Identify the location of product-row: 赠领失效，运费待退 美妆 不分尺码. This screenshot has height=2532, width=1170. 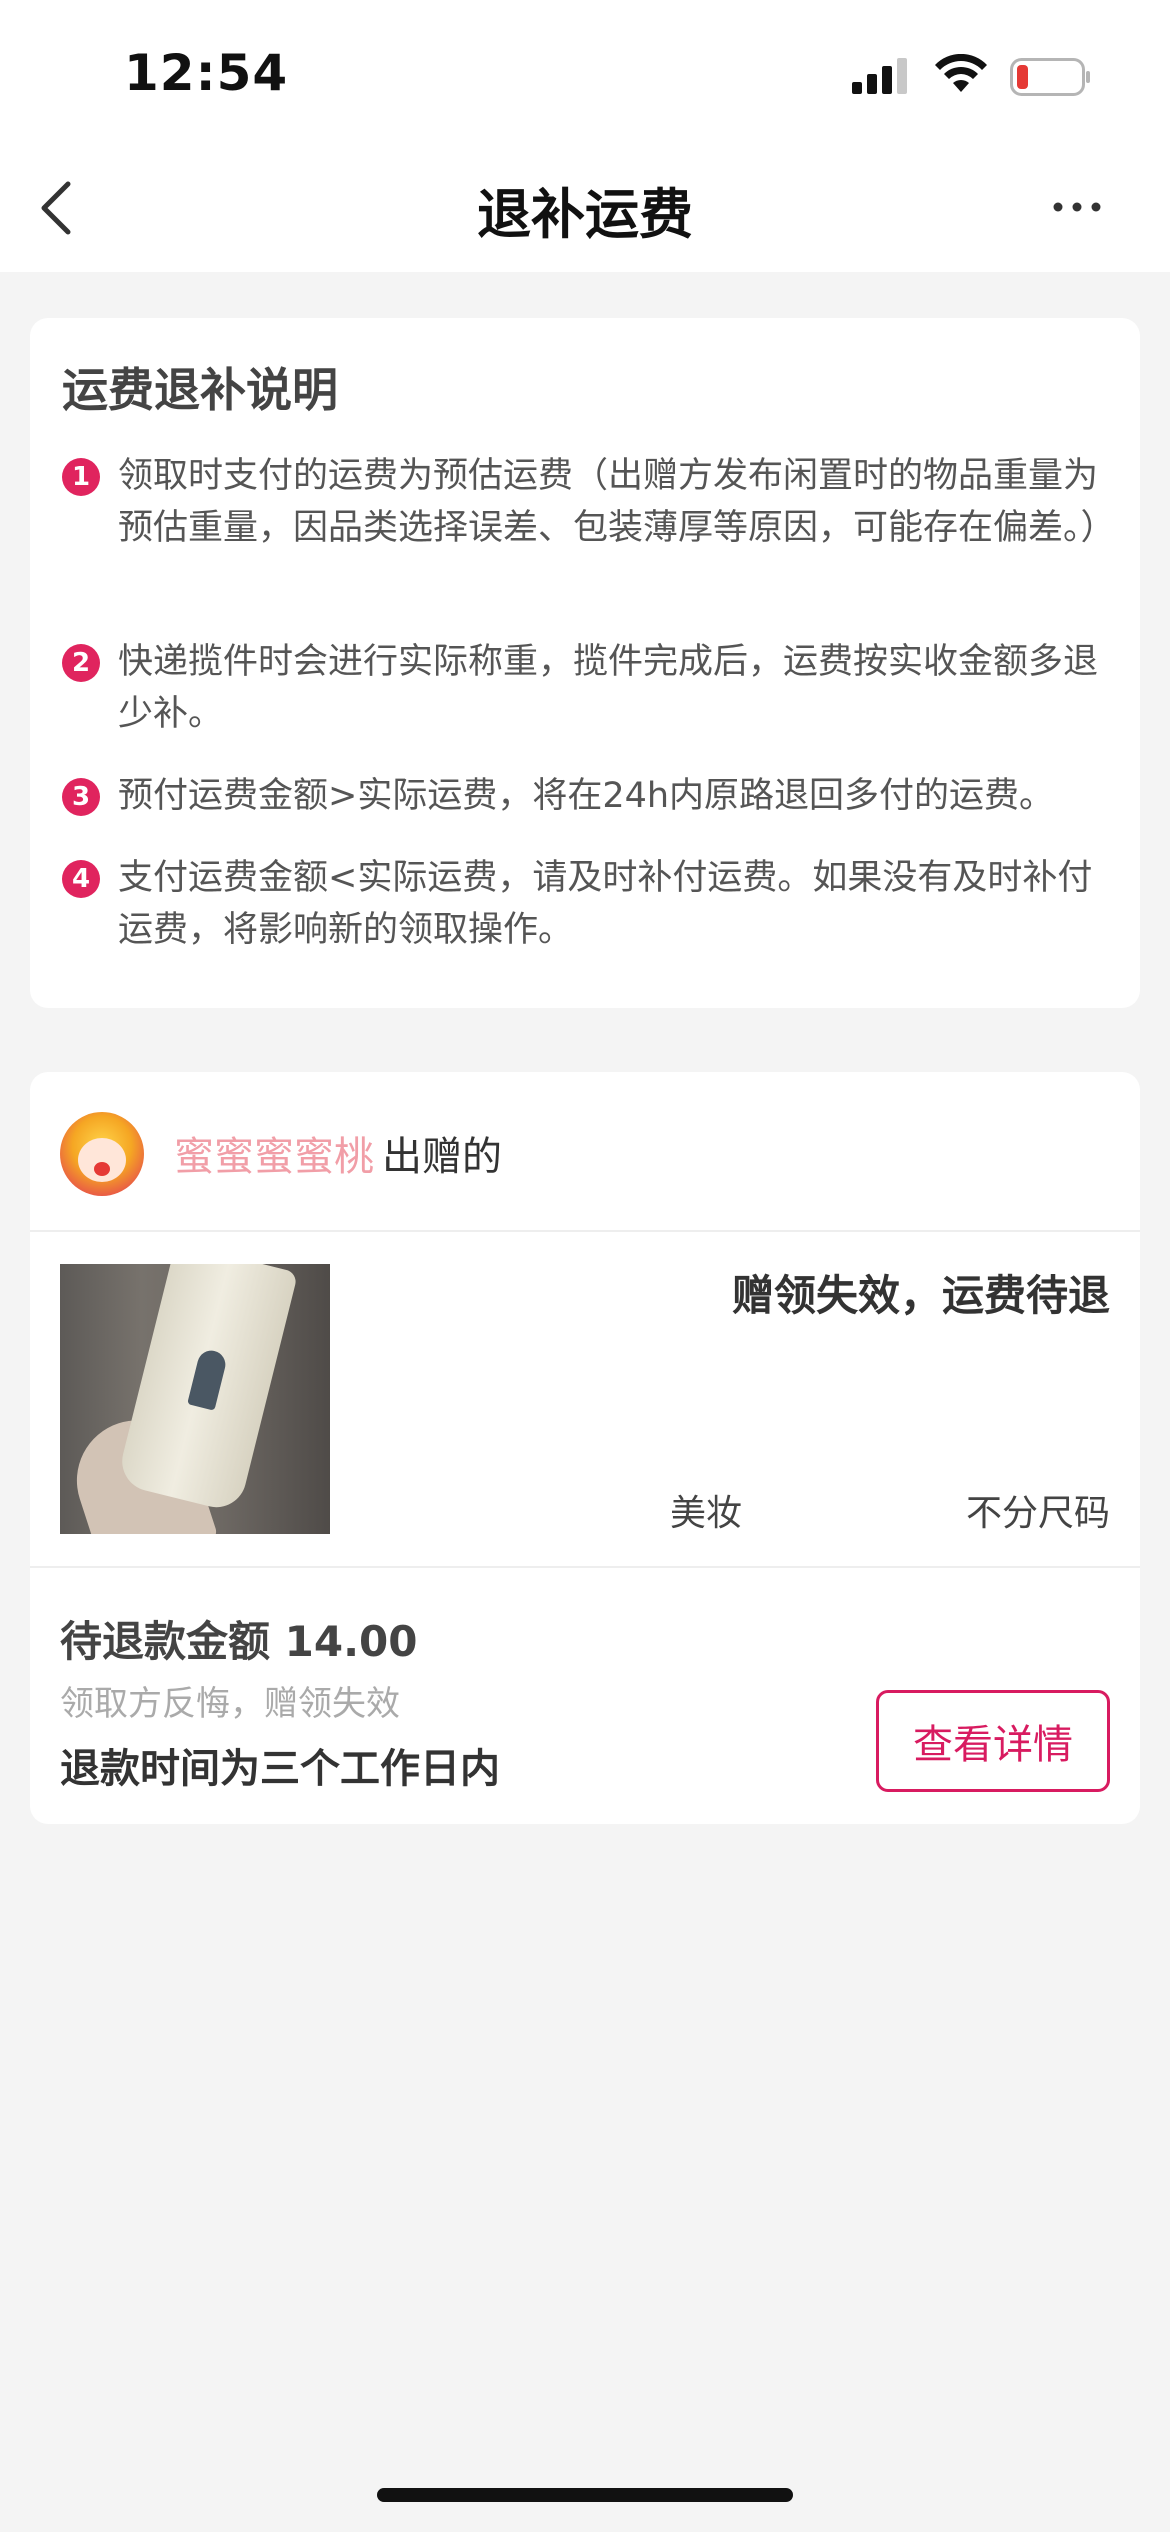
(585, 1401).